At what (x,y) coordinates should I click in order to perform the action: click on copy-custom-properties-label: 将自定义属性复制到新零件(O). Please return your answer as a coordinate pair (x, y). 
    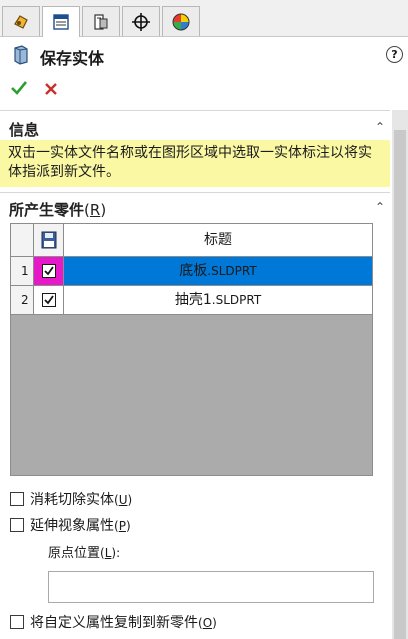
    Looking at the image, I should click on (123, 623).